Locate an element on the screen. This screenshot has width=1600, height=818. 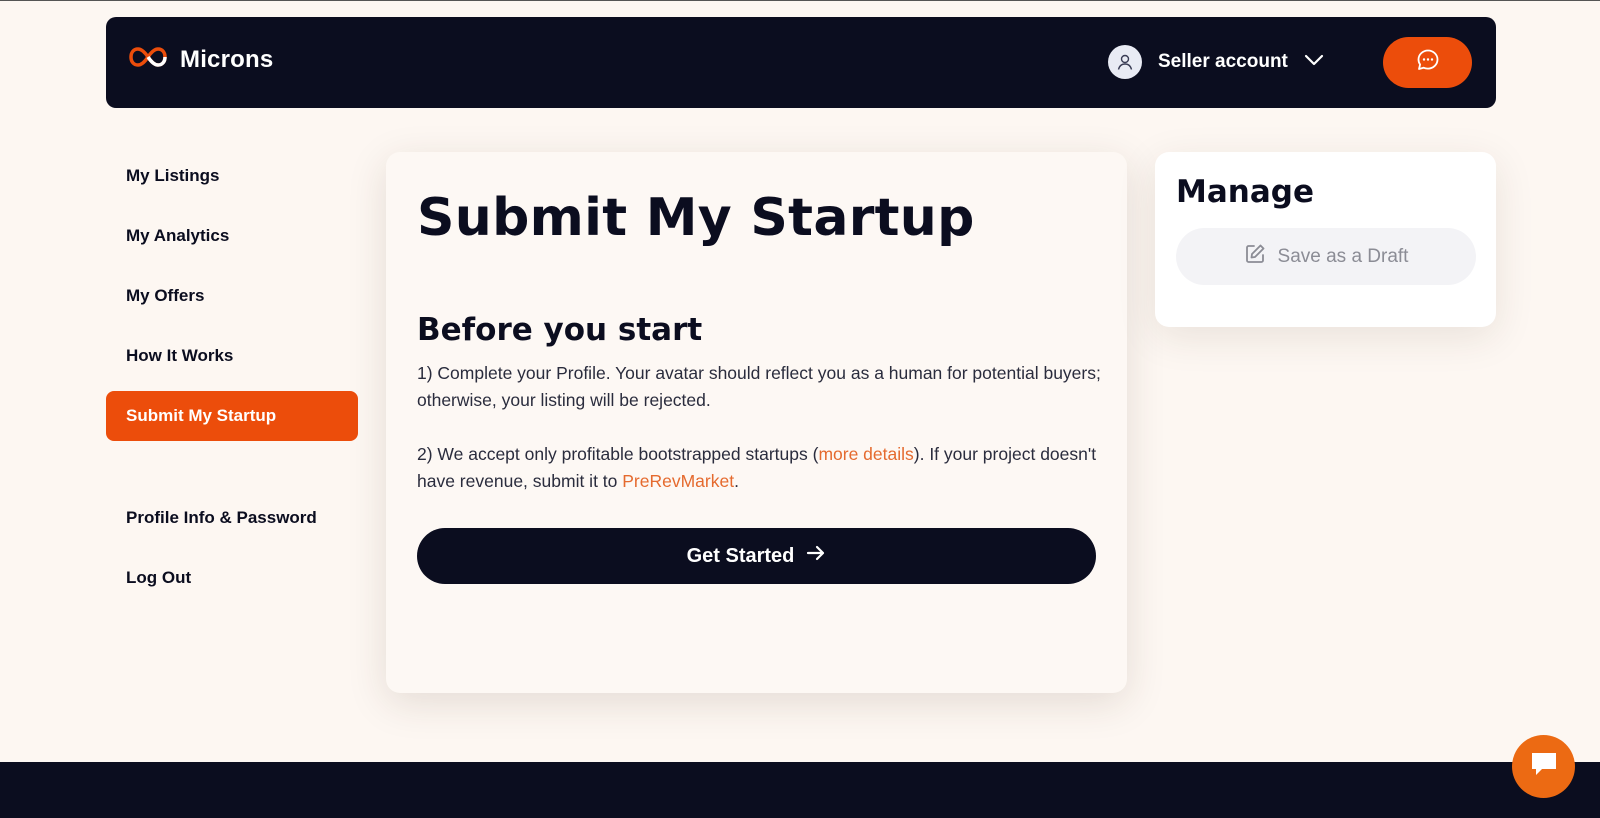
account-label: Seller account is located at coordinates (1223, 61).